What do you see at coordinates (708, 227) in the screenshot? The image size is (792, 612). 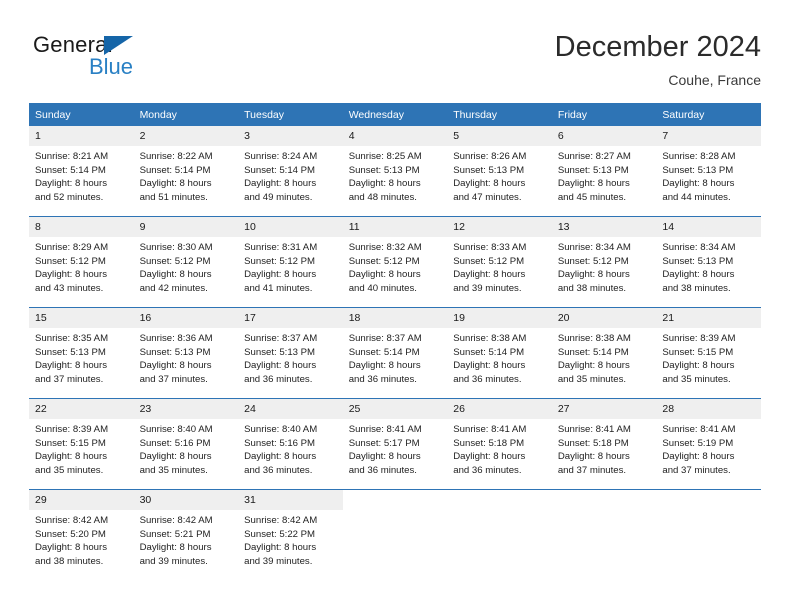 I see `day-number: 14` at bounding box center [708, 227].